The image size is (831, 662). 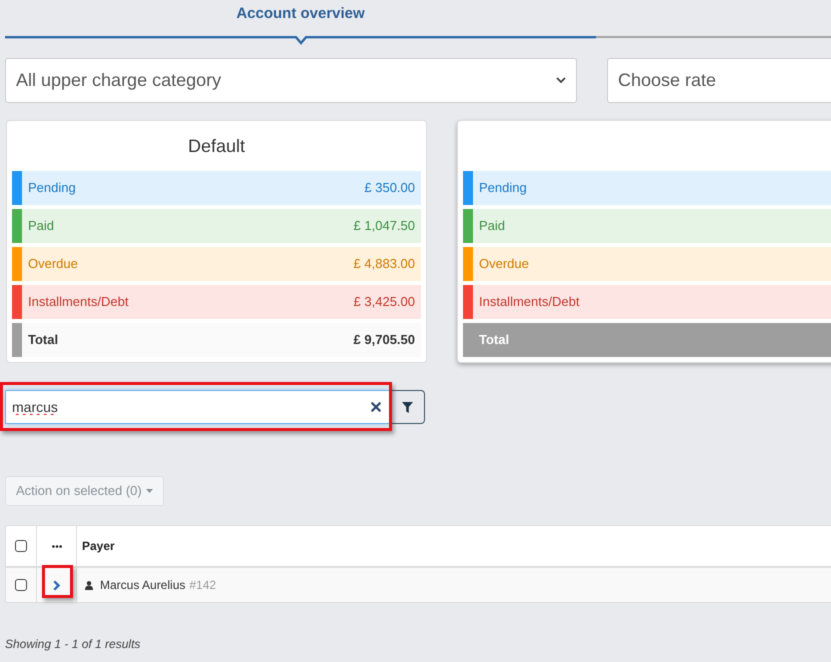 I want to click on row-amount: £ 4,883.00, so click(x=384, y=264).